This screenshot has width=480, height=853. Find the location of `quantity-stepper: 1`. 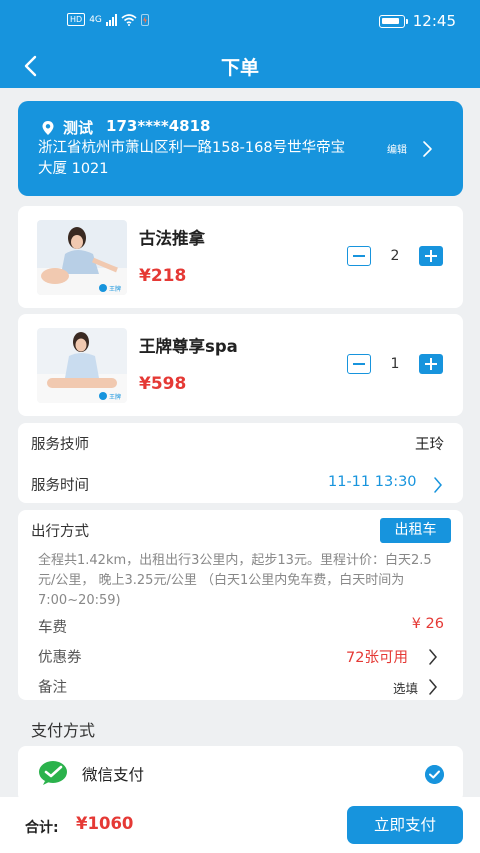

quantity-stepper: 1 is located at coordinates (395, 364).